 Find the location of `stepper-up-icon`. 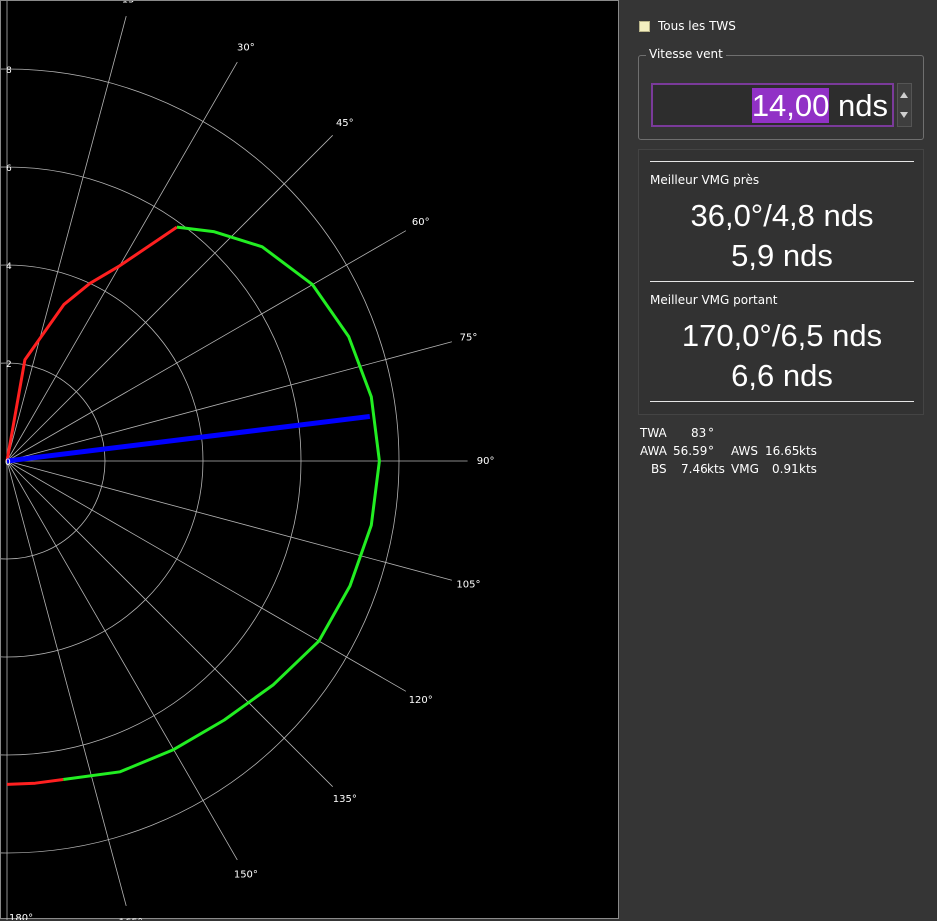

stepper-up-icon is located at coordinates (904, 95).